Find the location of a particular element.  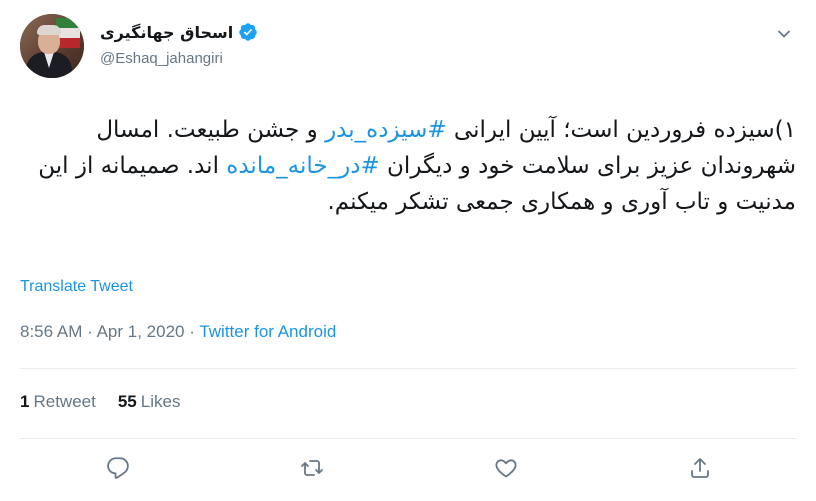

tweet-actions is located at coordinates (408, 468).